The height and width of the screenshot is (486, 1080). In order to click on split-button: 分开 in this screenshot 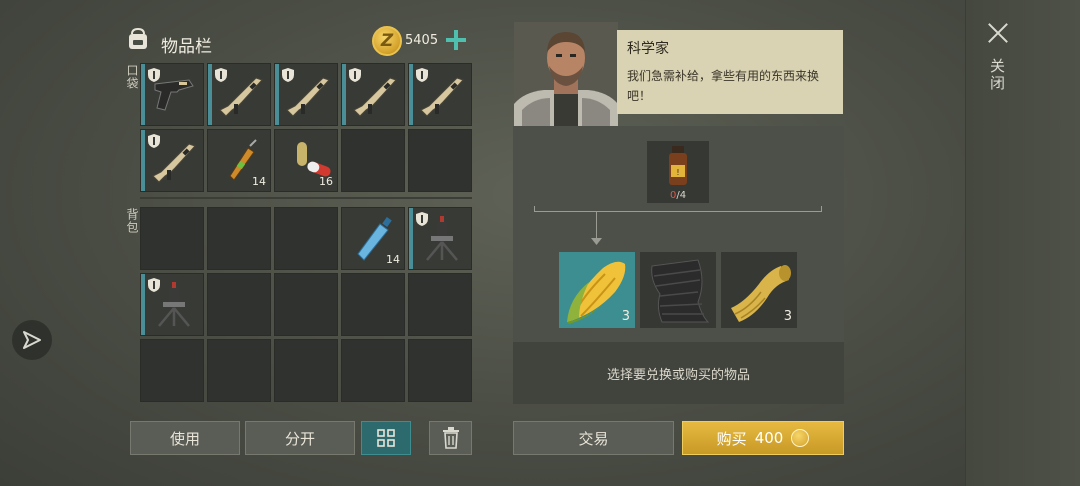, I will do `click(300, 438)`.